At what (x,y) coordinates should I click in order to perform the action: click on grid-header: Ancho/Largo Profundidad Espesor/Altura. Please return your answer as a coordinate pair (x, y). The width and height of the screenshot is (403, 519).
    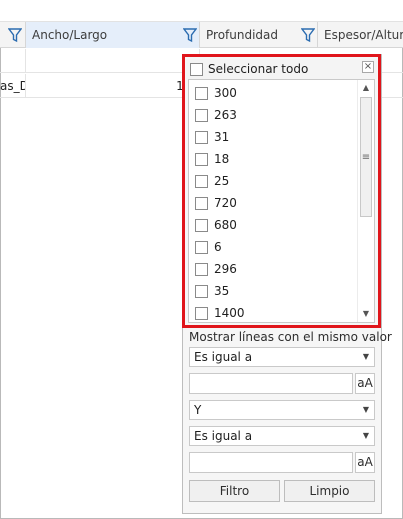
    Looking at the image, I should click on (201, 35).